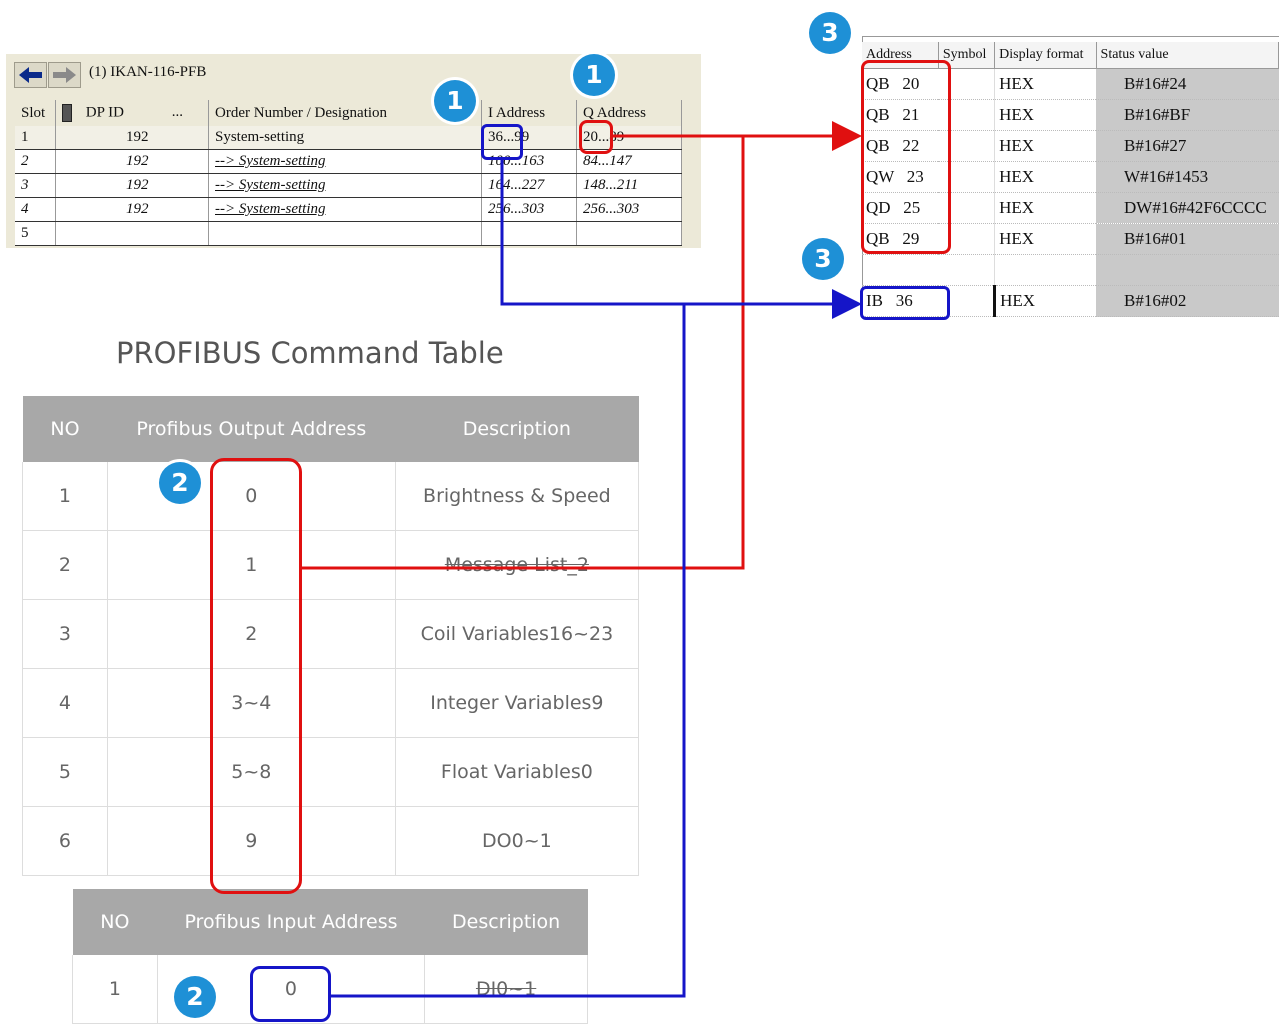  What do you see at coordinates (523, 353) in the screenshot?
I see `output-address-connector` at bounding box center [523, 353].